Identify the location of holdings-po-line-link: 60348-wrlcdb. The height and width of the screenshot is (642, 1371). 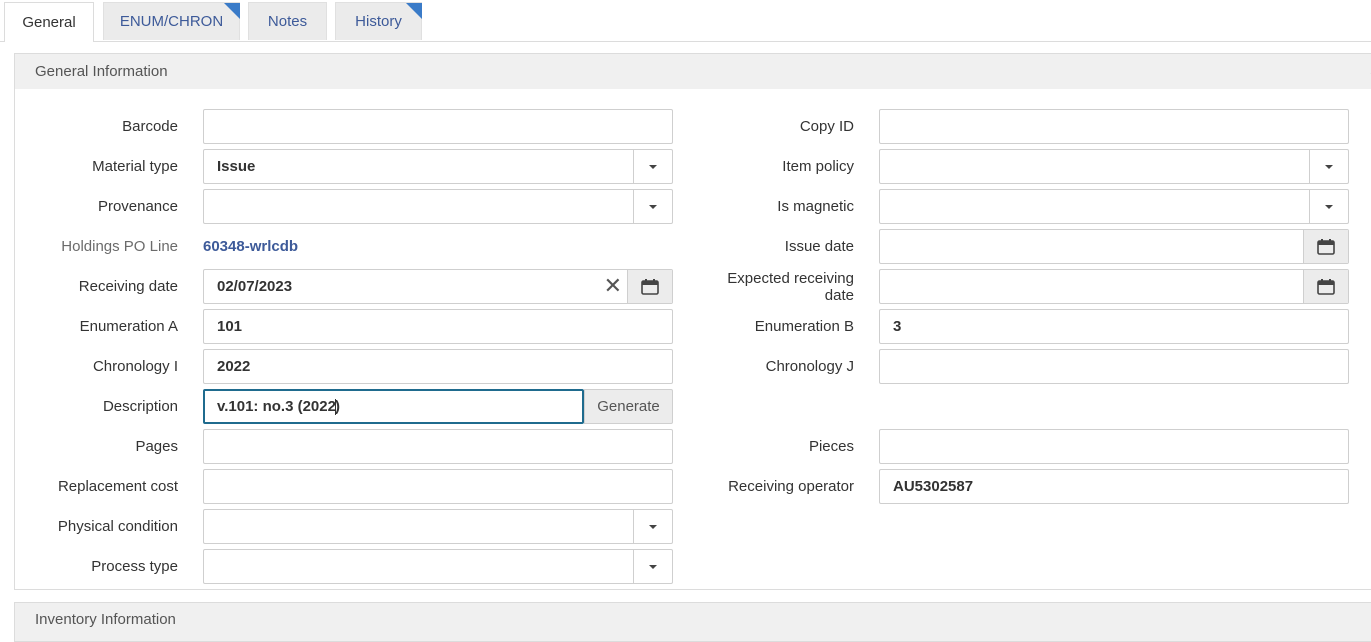
(250, 246).